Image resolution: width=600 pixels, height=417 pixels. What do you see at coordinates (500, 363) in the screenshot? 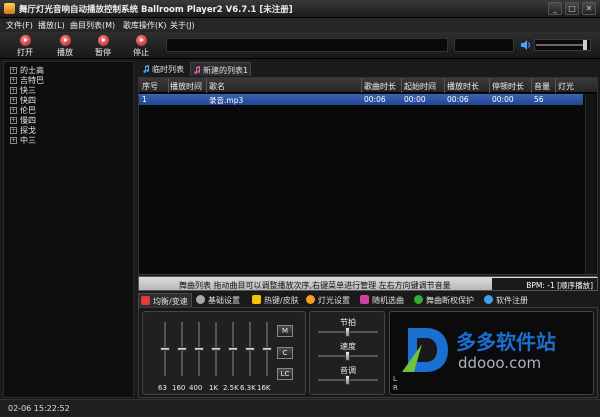
I see `brand-url: ddooo.com` at bounding box center [500, 363].